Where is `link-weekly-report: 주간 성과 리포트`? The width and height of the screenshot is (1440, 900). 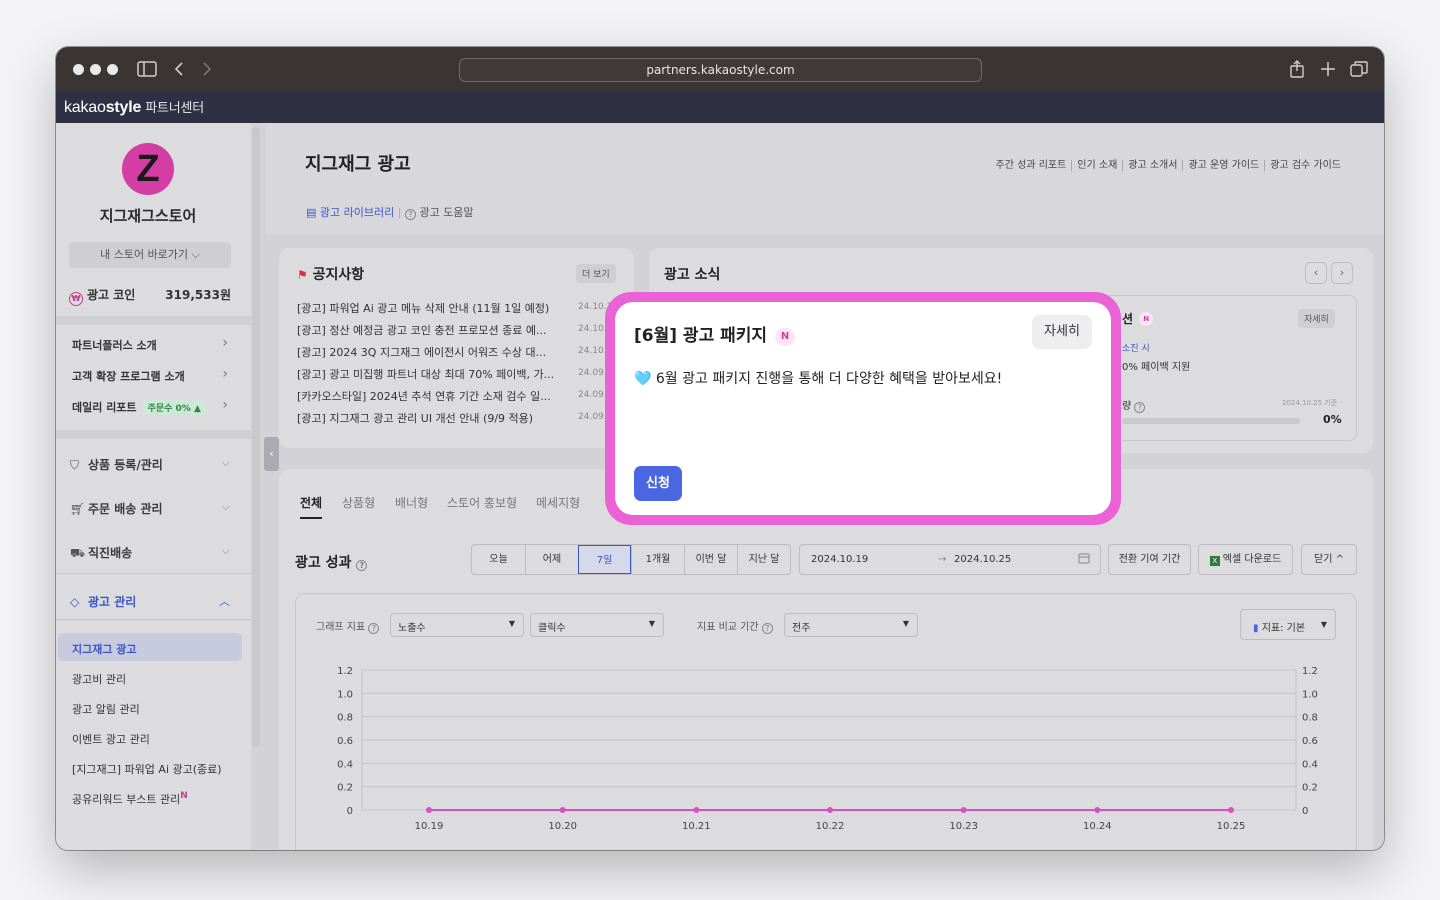 link-weekly-report: 주간 성과 리포트 is located at coordinates (1031, 165).